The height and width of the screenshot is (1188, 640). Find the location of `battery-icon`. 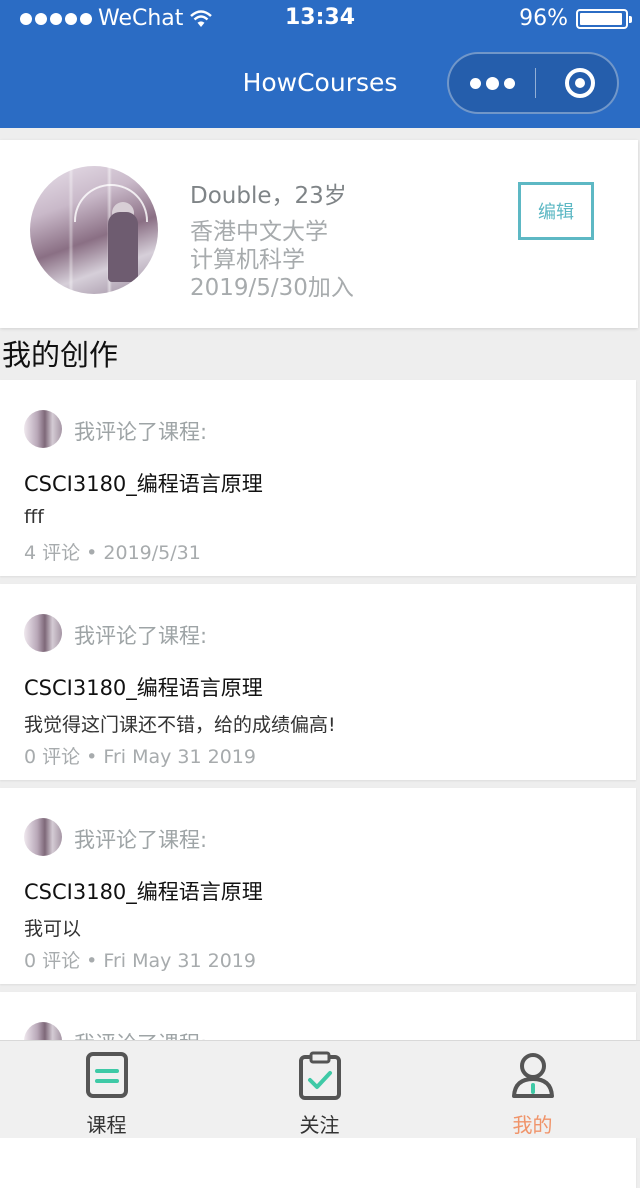

battery-icon is located at coordinates (604, 18).